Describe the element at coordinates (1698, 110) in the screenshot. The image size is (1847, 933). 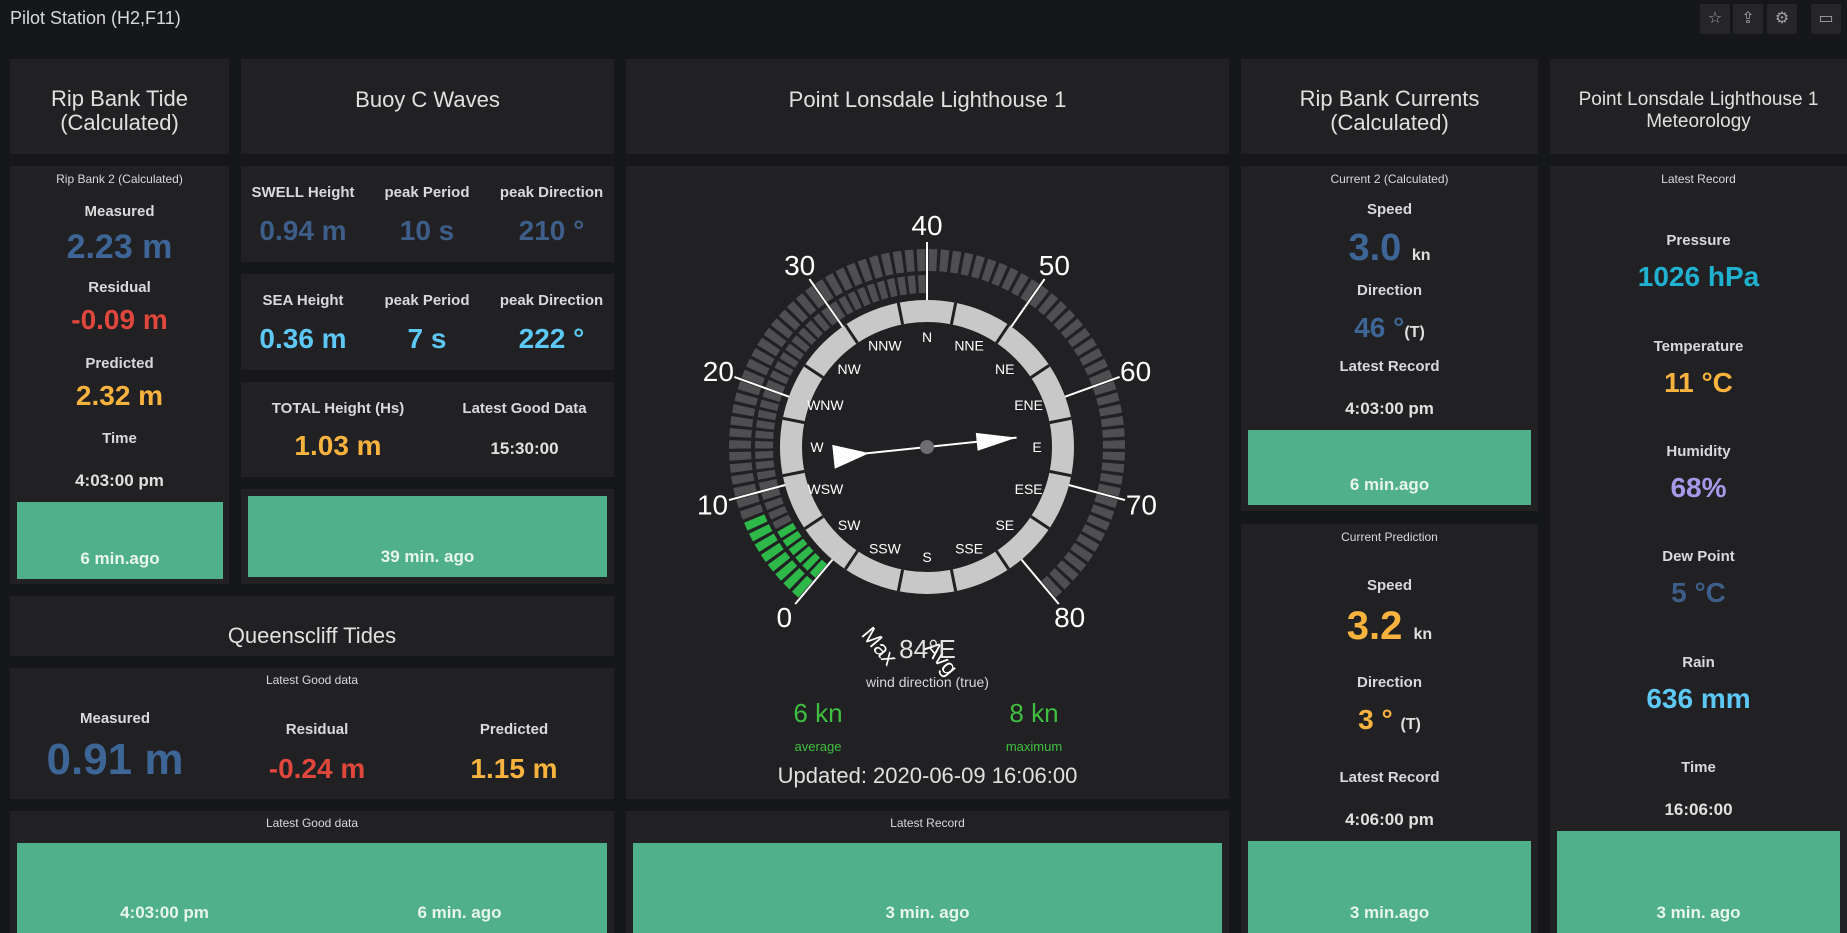
I see `panel-title: Point Lonsdale Lighthouse 1 Meteorology` at that location.